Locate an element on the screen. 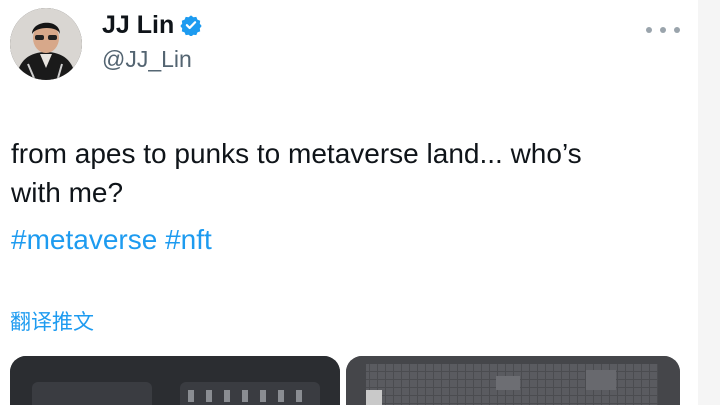 The width and height of the screenshot is (720, 405). nft-image-2-icon is located at coordinates (513, 380).